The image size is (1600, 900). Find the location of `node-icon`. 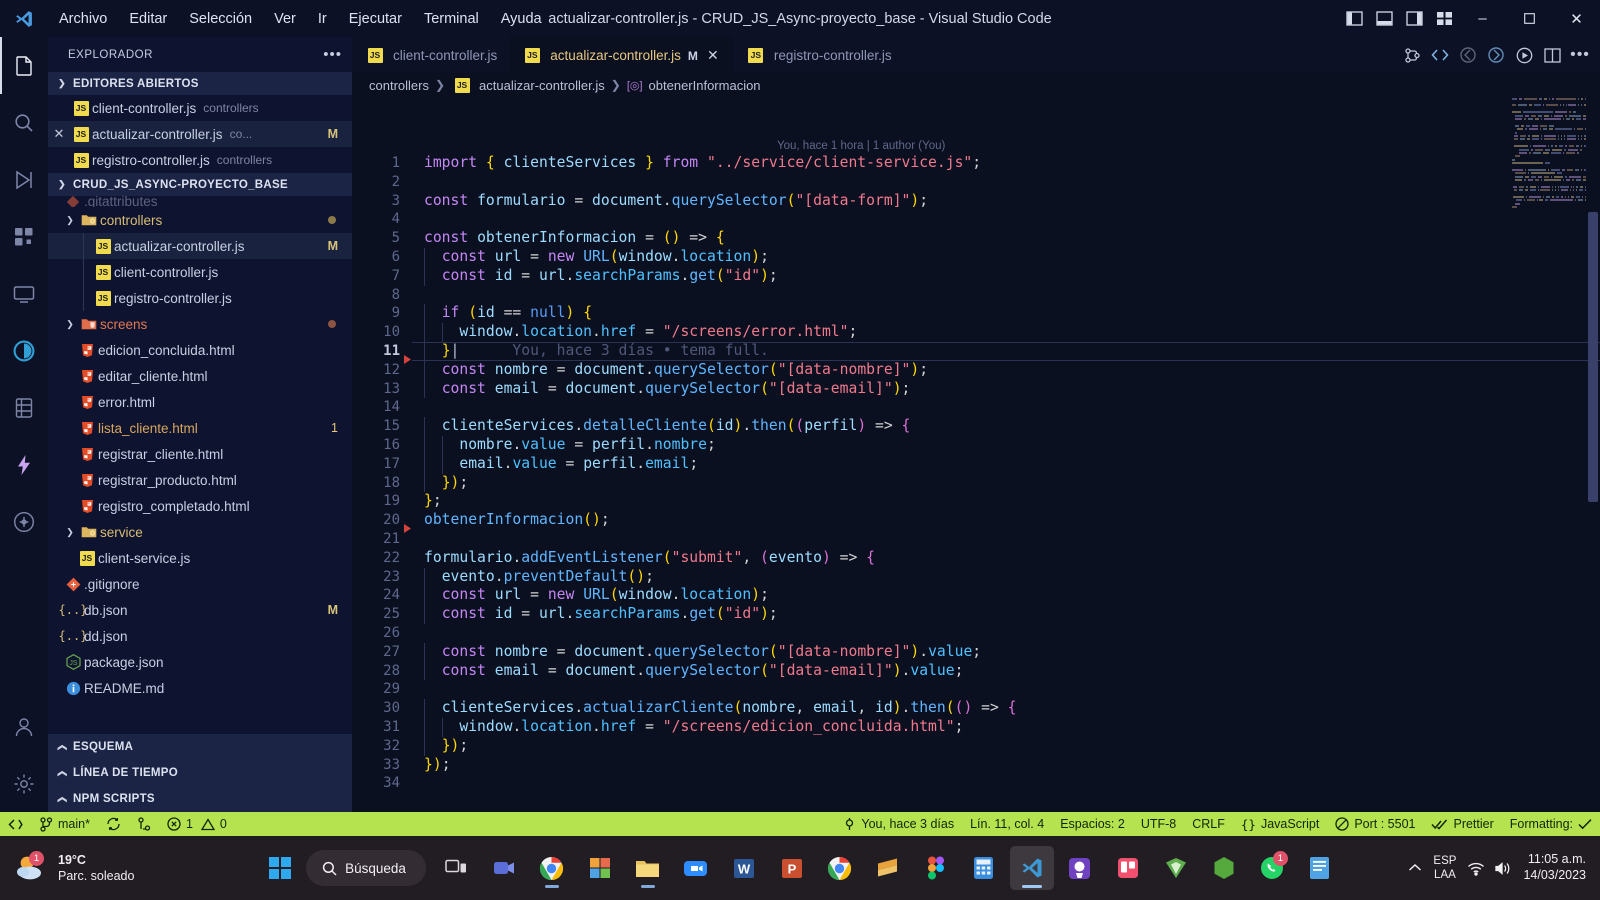

node-icon is located at coordinates (1224, 868).